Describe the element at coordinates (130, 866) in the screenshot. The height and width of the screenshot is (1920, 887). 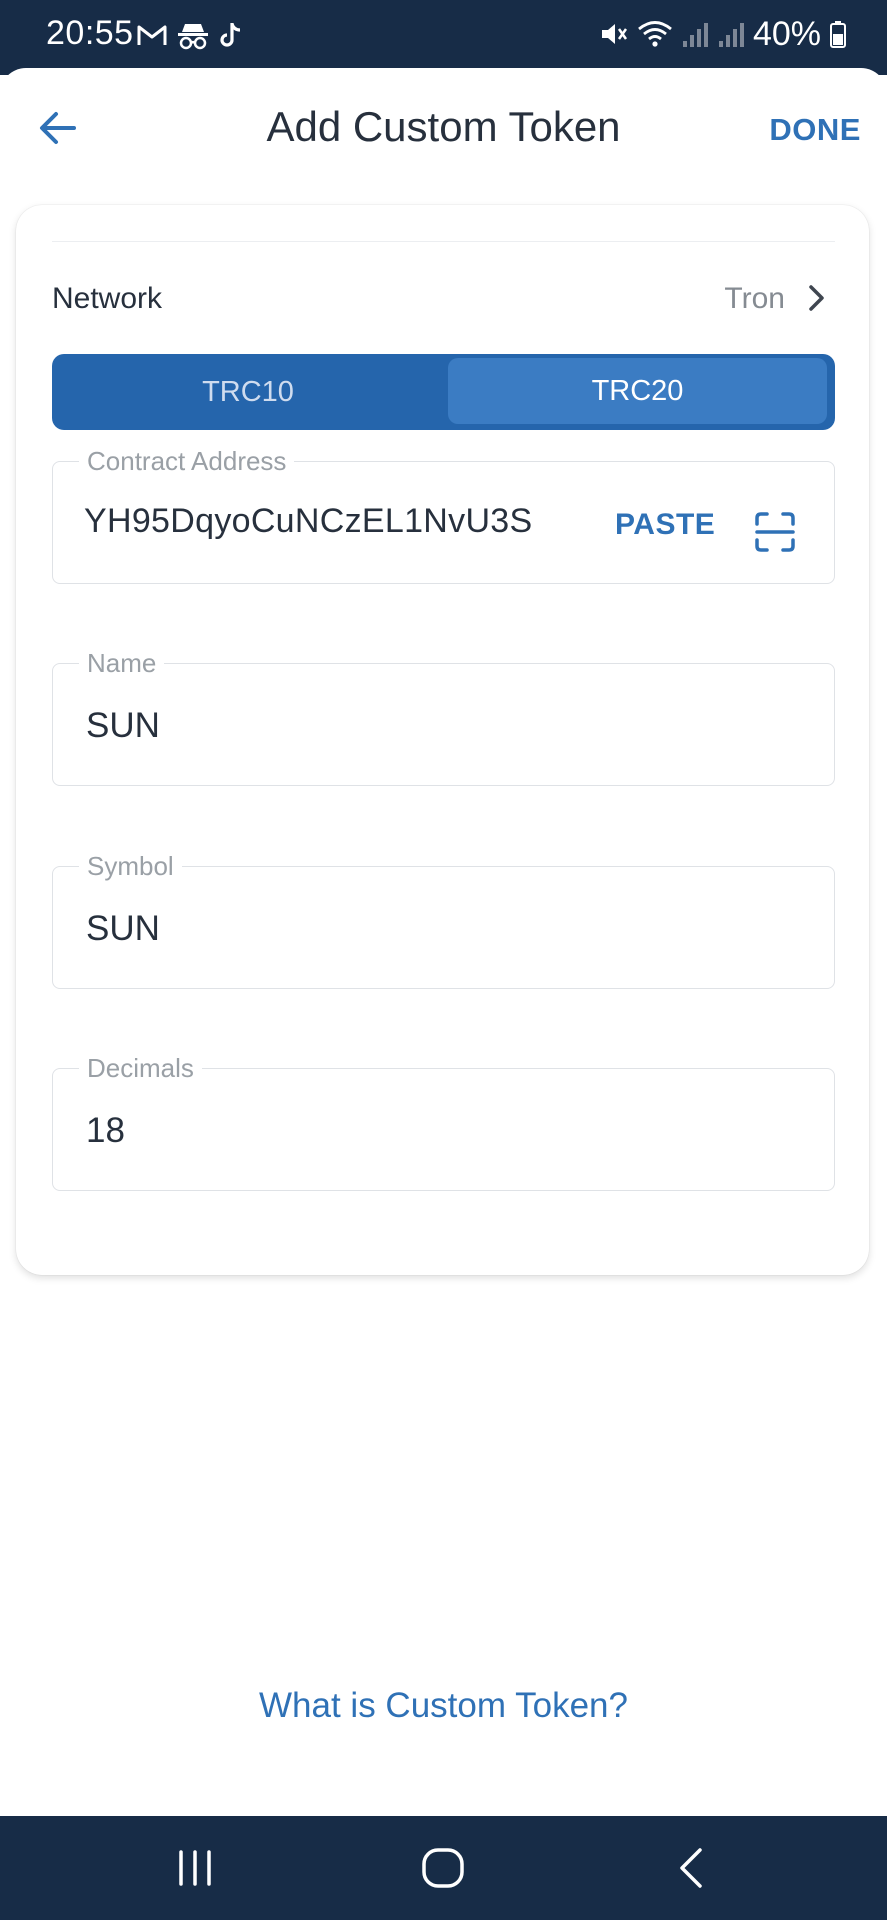
I see `symbol-label: Symbol` at that location.